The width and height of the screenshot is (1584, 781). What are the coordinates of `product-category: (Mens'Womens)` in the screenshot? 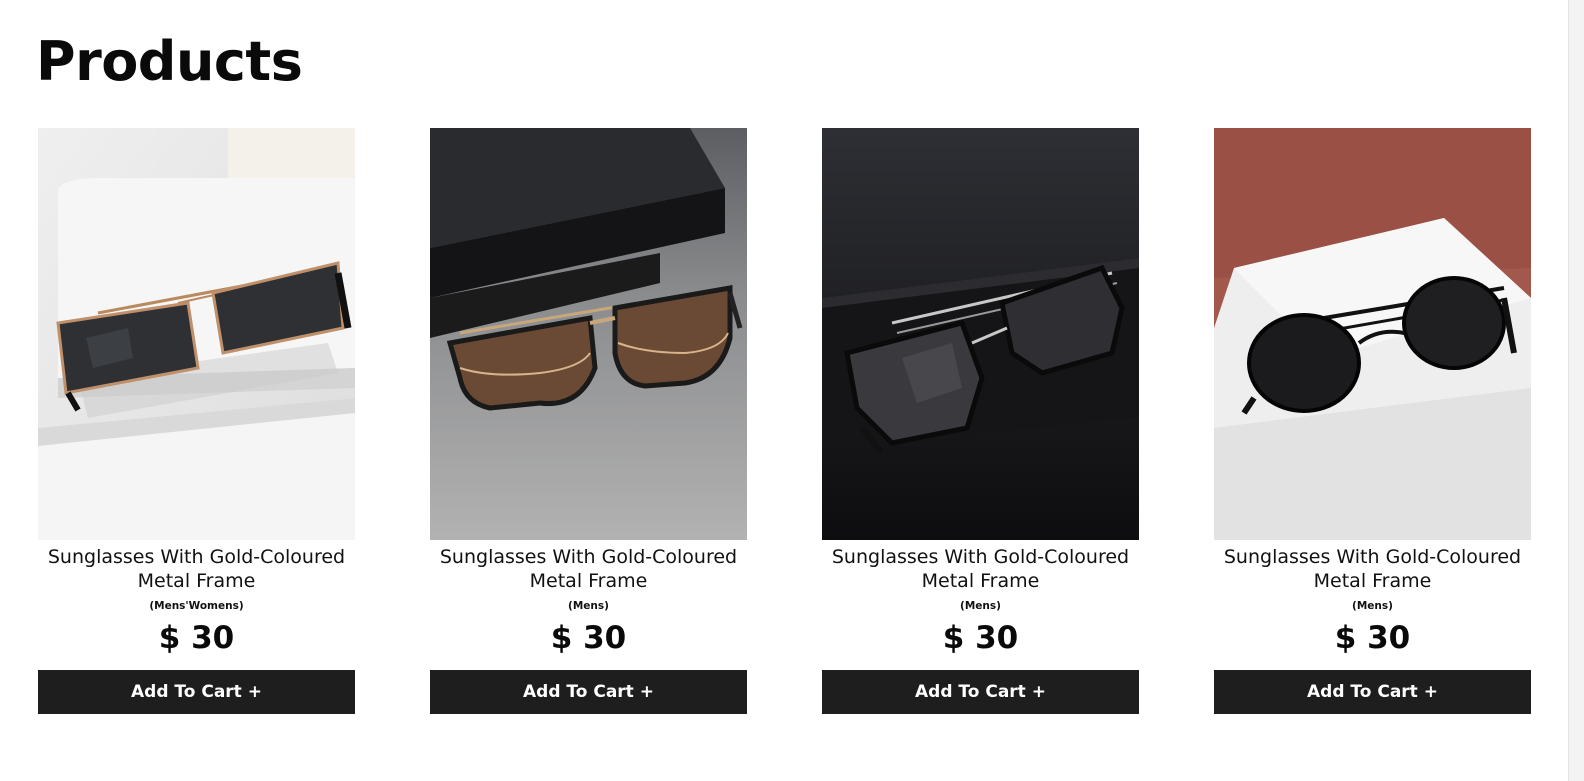 It's located at (196, 606).